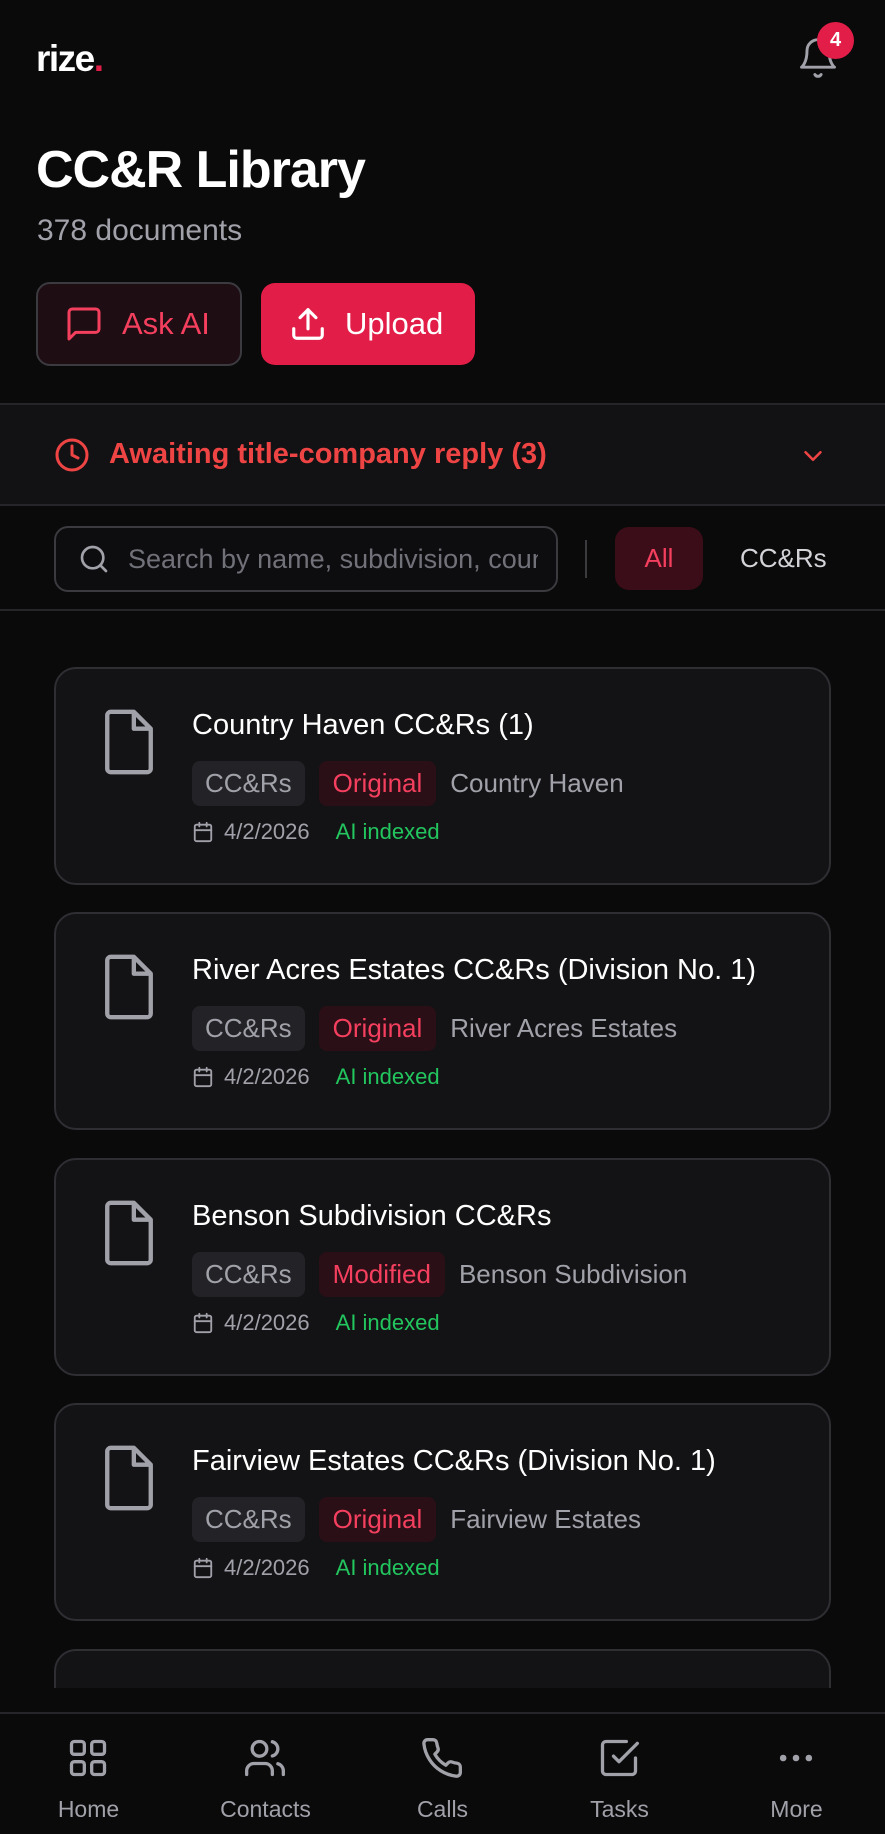  Describe the element at coordinates (545, 1519) in the screenshot. I see `subdivision-name: Fairview Estates` at that location.